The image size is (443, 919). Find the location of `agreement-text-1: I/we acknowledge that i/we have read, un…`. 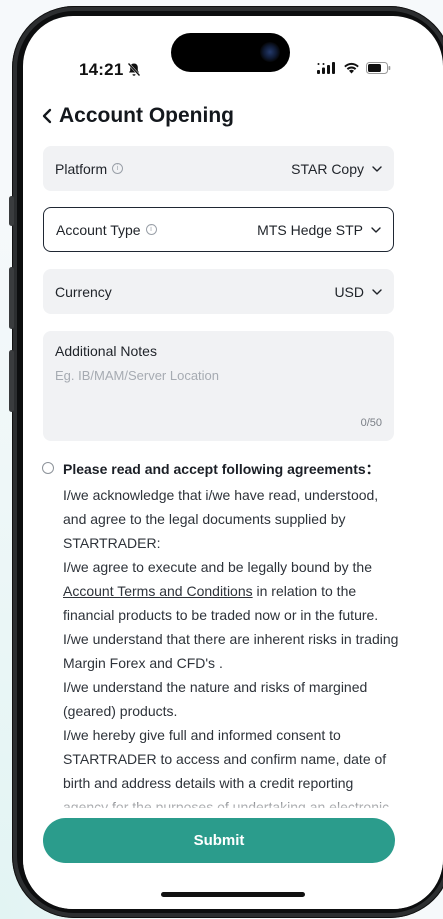

agreement-text-1: I/we acknowledge that i/we have read, un… is located at coordinates (221, 519).